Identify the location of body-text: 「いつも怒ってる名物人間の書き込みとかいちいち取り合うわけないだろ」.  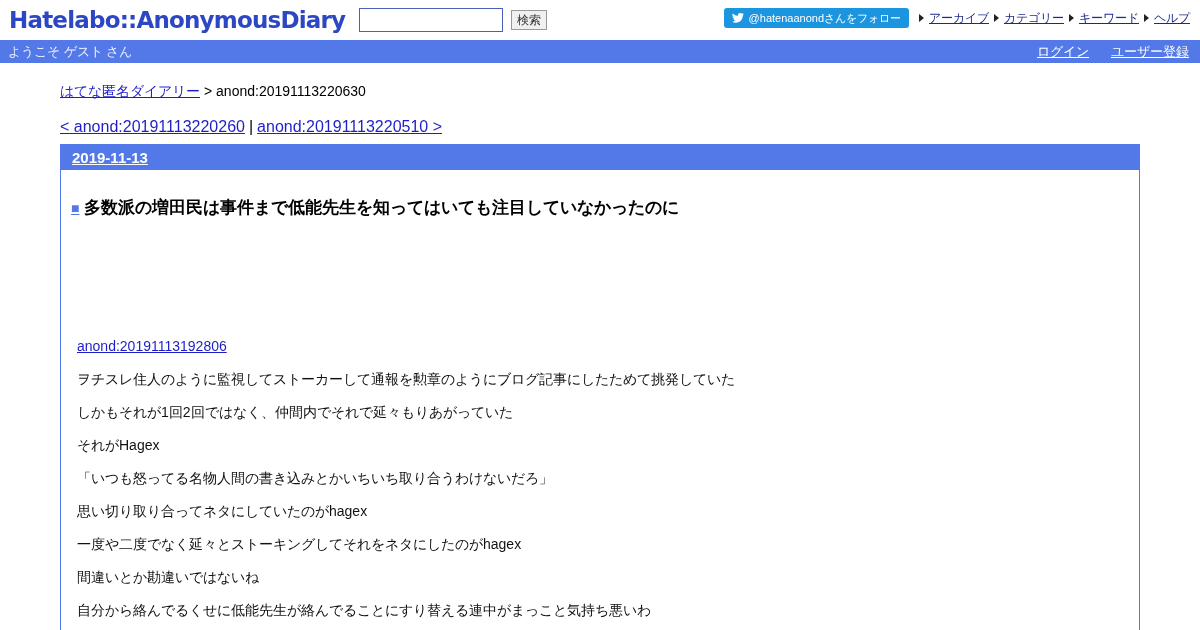
(315, 478).